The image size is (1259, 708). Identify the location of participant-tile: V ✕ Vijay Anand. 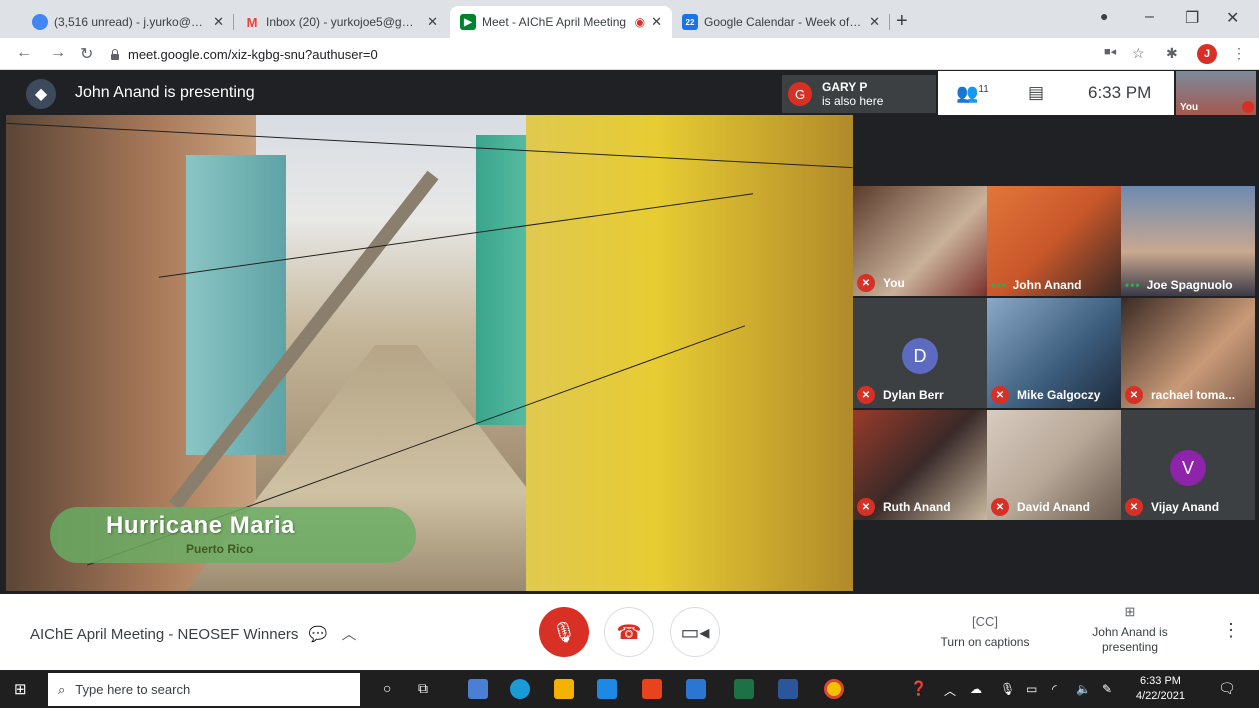
(1188, 465).